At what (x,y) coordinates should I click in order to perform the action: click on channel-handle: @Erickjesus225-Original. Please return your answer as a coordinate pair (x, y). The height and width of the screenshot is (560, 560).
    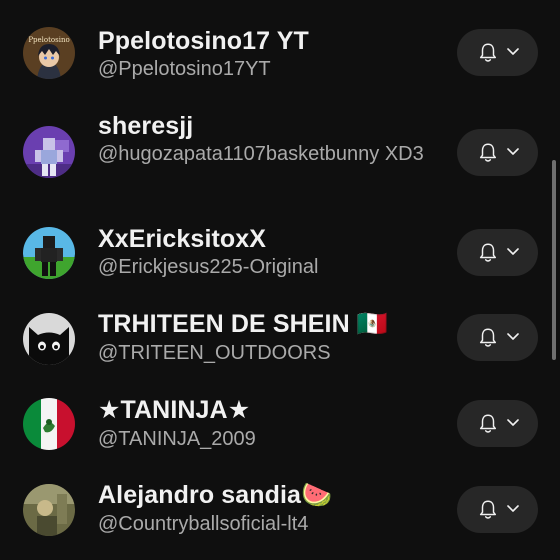
    Looking at the image, I should click on (208, 267).